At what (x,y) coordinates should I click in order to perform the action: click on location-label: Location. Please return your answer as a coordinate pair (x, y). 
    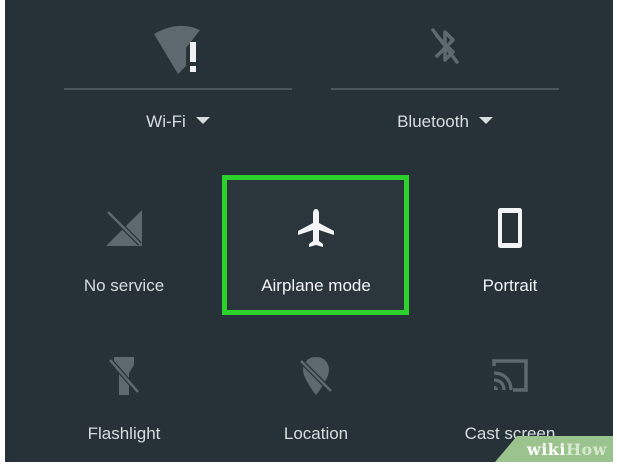
    Looking at the image, I should click on (316, 433).